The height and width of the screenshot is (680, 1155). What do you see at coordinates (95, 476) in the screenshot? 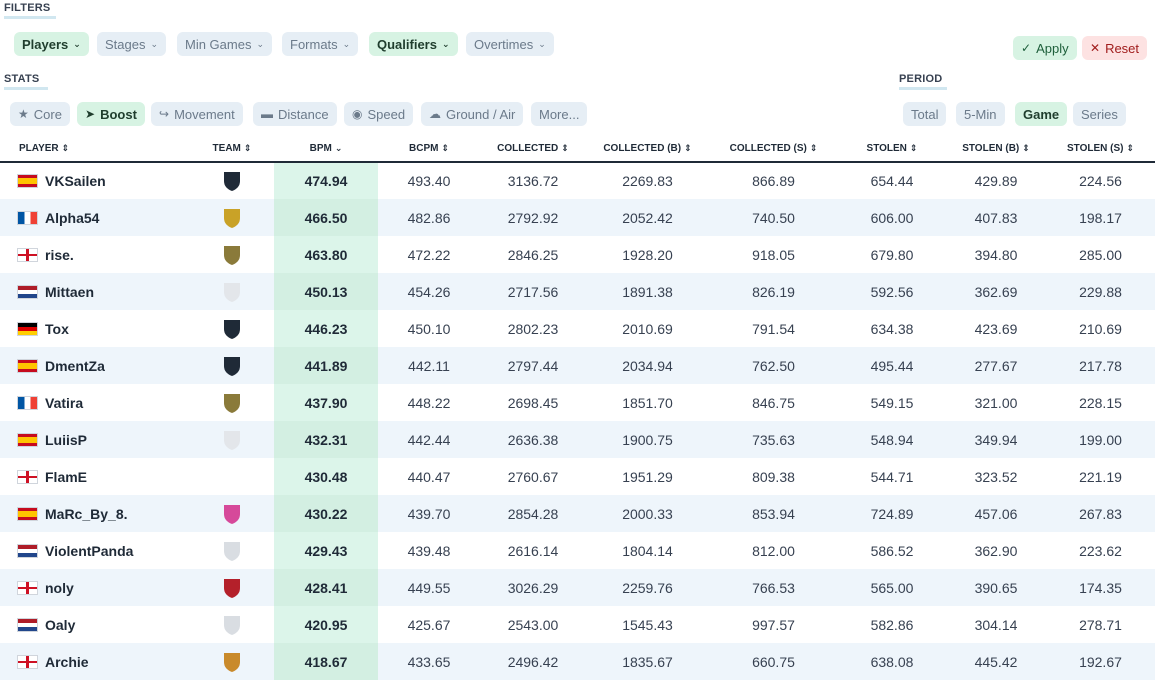
I see `player-cell: FlamE` at bounding box center [95, 476].